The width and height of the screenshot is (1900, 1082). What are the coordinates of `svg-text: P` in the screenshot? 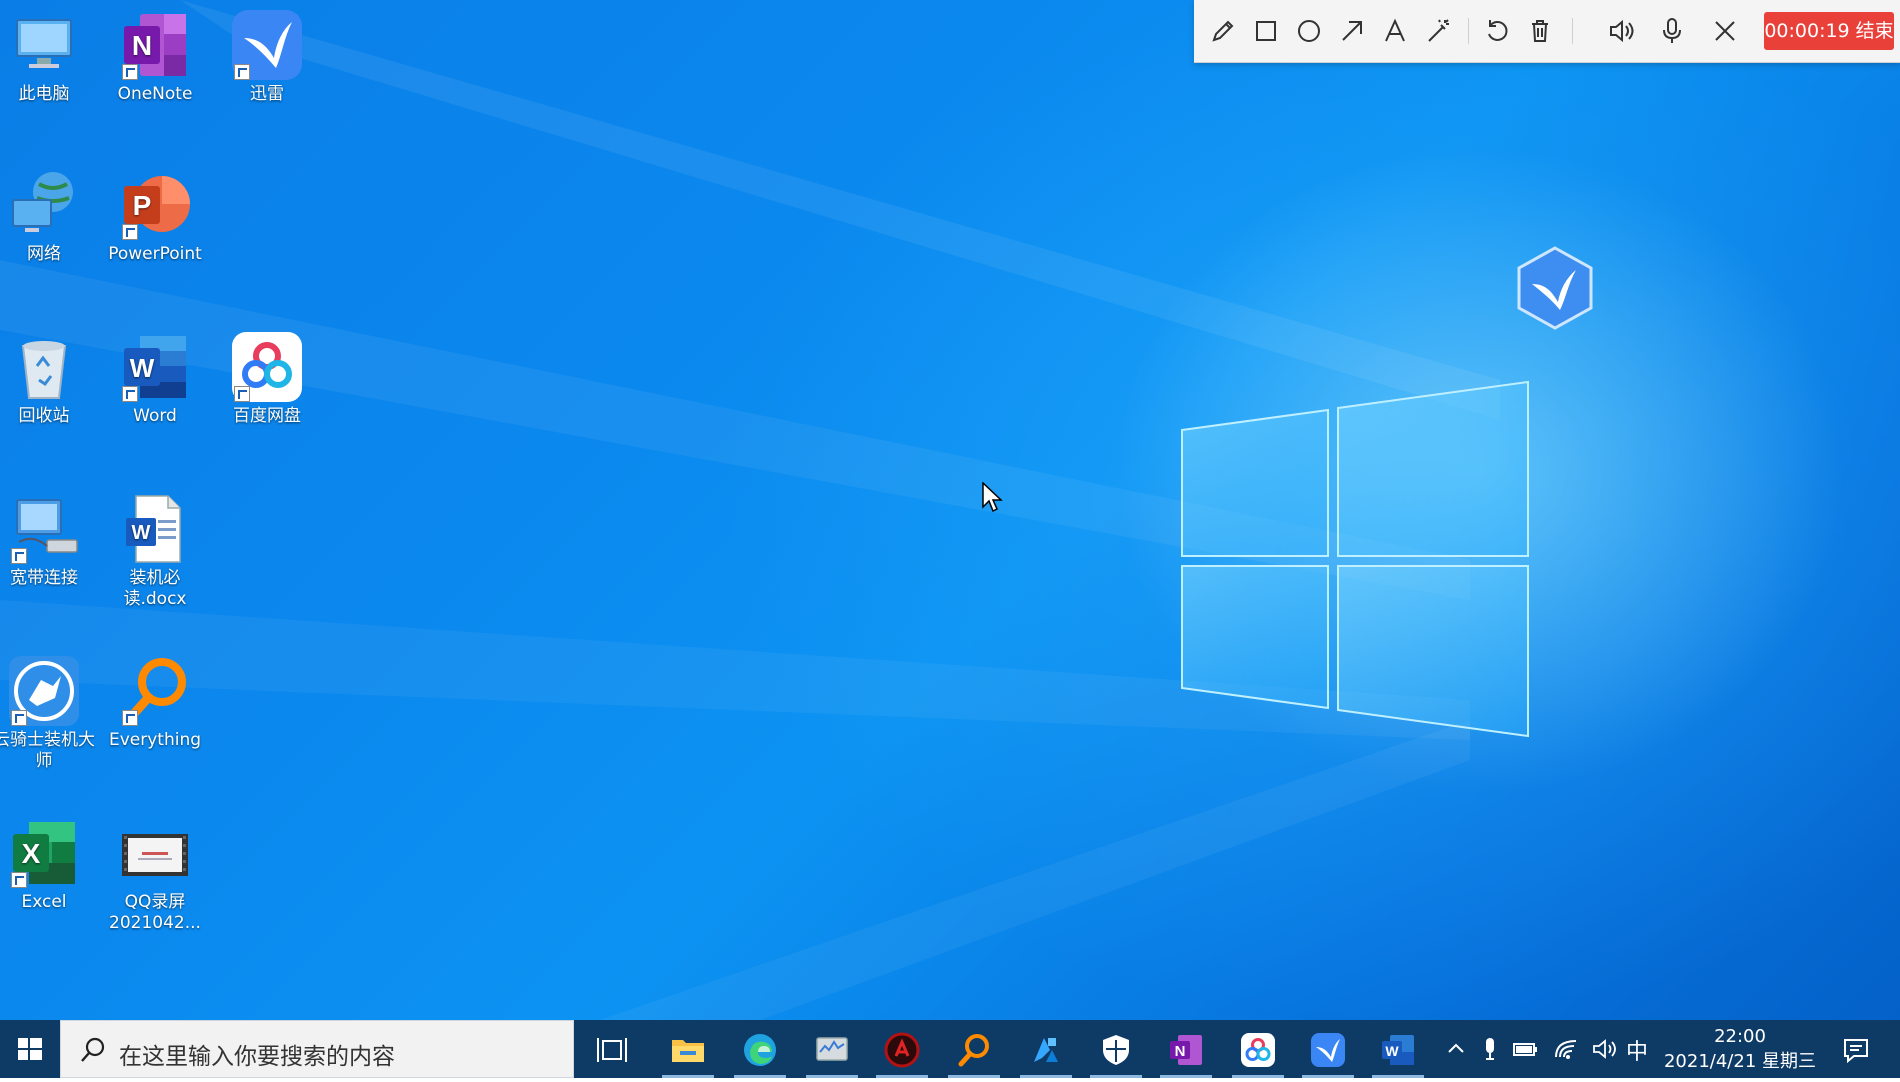 It's located at (142, 205).